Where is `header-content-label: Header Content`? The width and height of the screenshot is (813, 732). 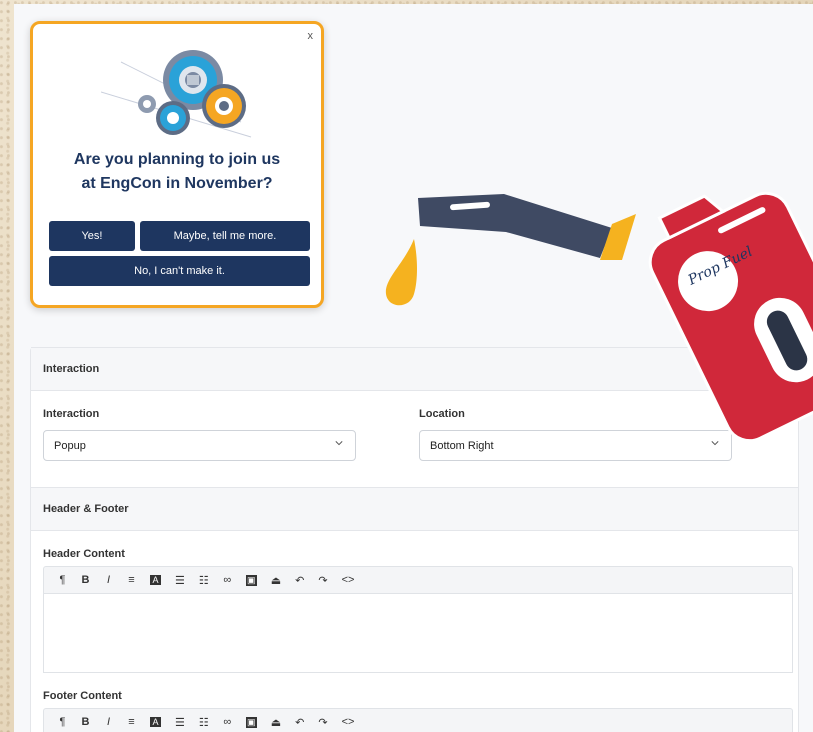
header-content-label: Header Content is located at coordinates (84, 554).